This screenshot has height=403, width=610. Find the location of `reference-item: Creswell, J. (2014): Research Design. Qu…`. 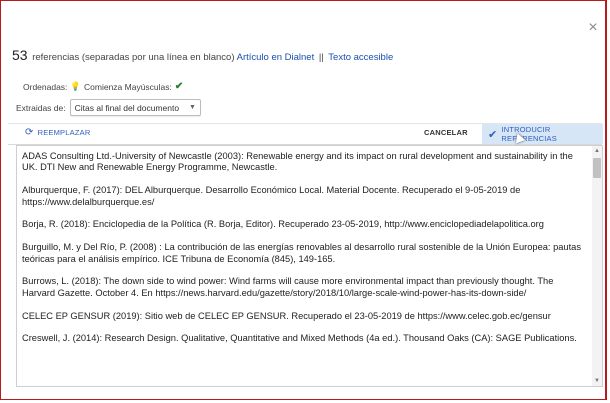

reference-item: Creswell, J. (2014): Research Design. Qu… is located at coordinates (299, 338).